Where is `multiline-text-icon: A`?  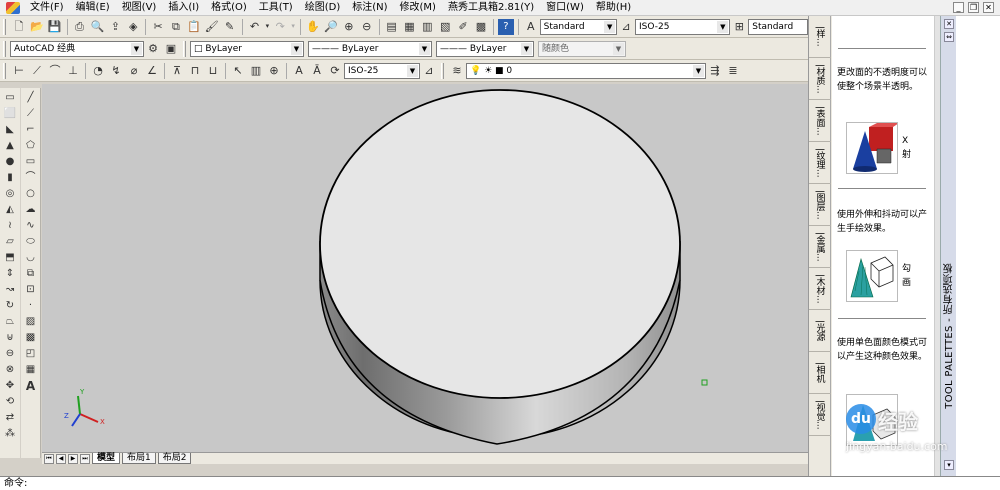 multiline-text-icon: A is located at coordinates (31, 385).